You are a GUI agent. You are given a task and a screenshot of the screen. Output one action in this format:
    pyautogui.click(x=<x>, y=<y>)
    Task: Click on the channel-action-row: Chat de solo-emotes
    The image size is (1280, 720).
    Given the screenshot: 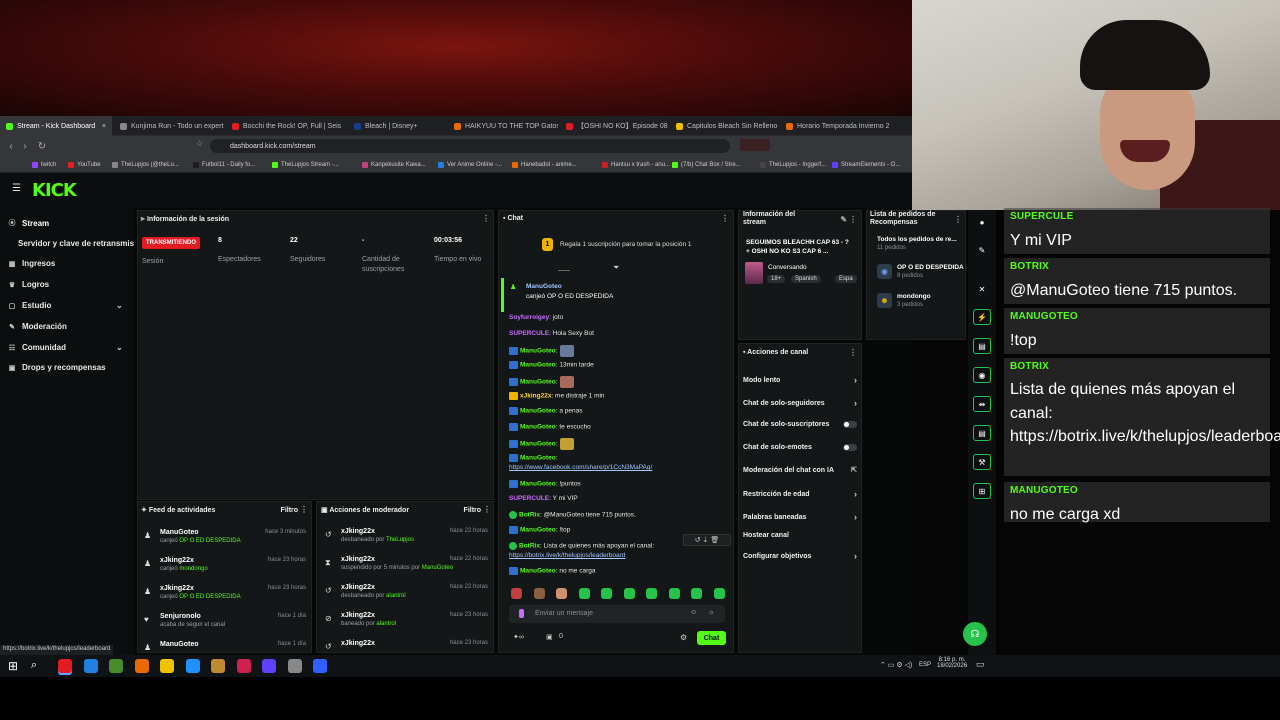 What is the action you would take?
    pyautogui.click(x=800, y=447)
    